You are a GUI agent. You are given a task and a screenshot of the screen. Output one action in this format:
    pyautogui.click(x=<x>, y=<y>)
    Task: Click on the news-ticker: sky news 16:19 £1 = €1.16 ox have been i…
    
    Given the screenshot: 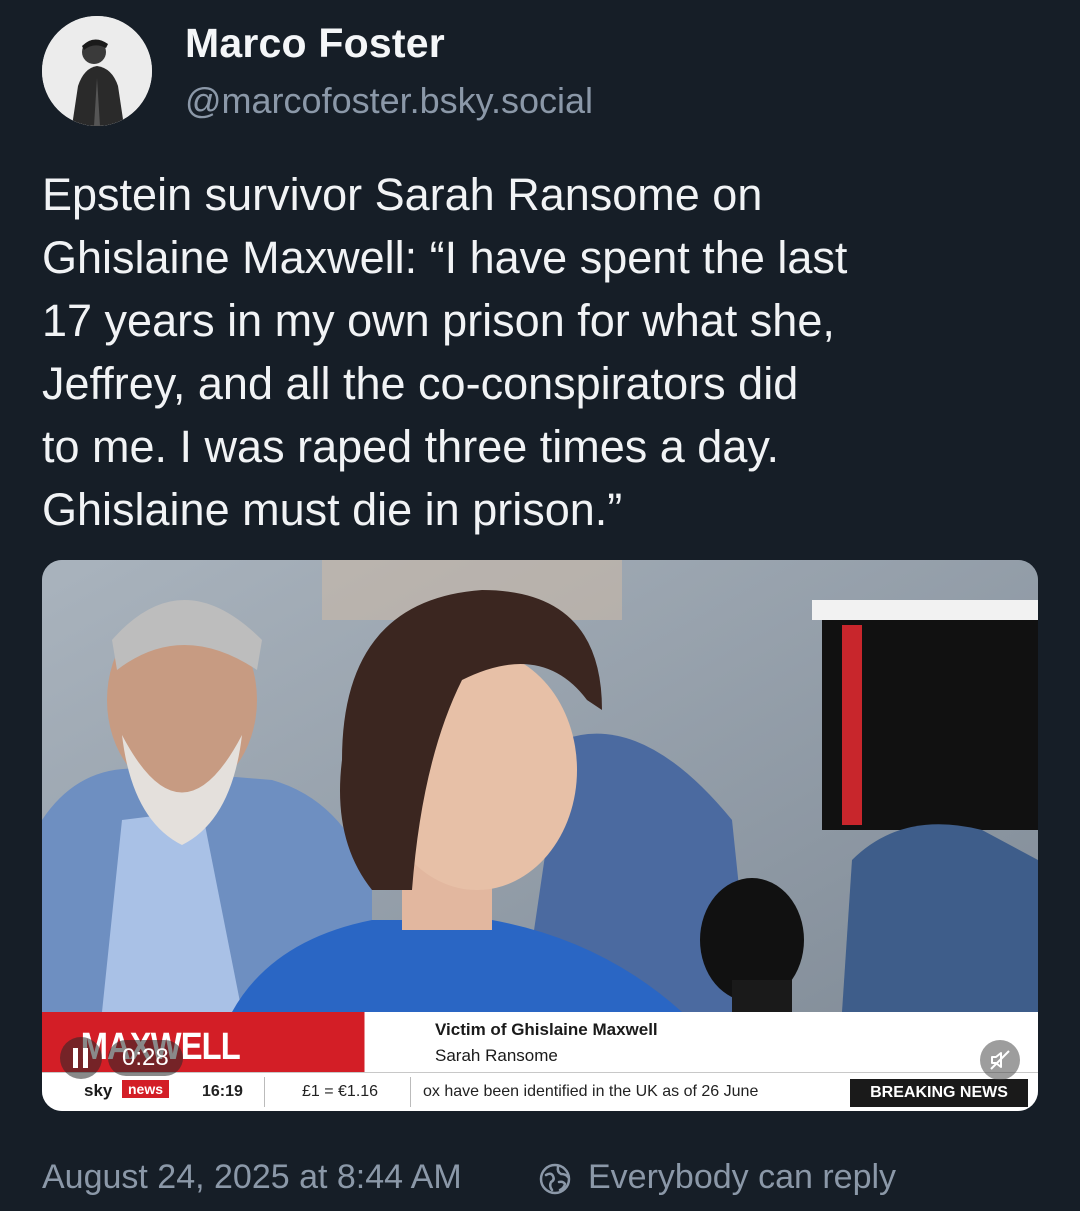 What is the action you would take?
    pyautogui.click(x=540, y=1091)
    